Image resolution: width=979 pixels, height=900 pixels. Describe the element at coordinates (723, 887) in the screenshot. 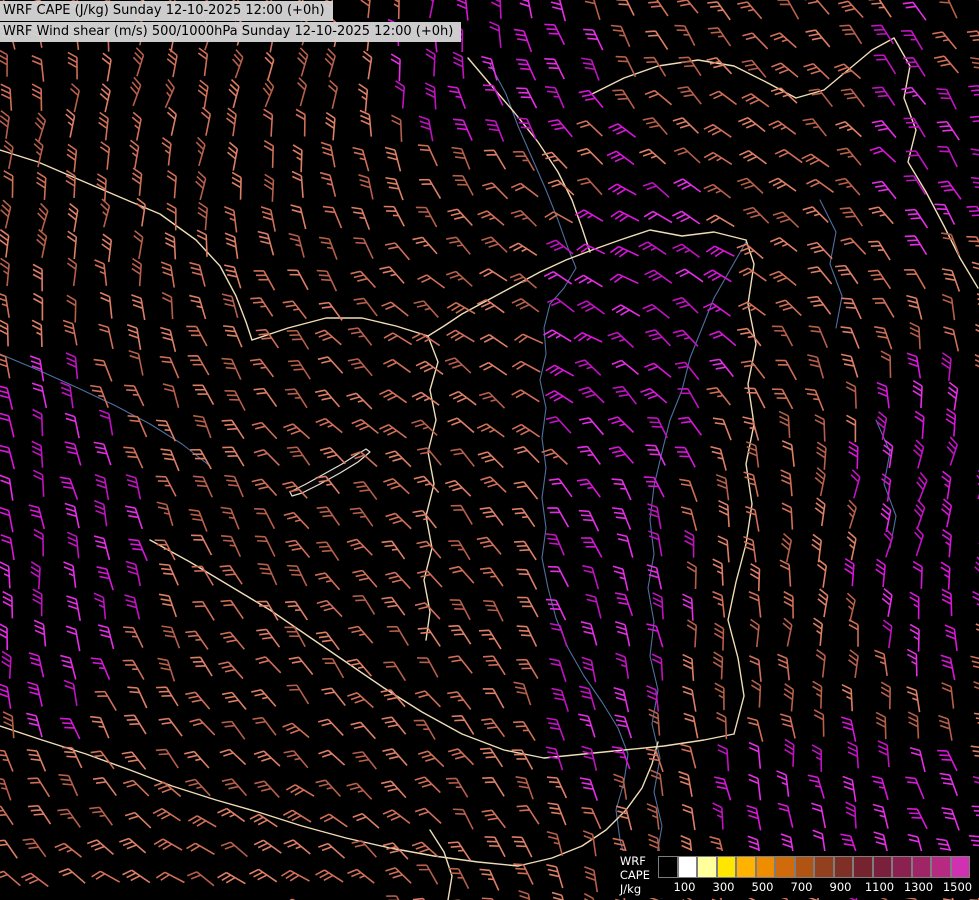

I see `legend-tick: 300` at that location.